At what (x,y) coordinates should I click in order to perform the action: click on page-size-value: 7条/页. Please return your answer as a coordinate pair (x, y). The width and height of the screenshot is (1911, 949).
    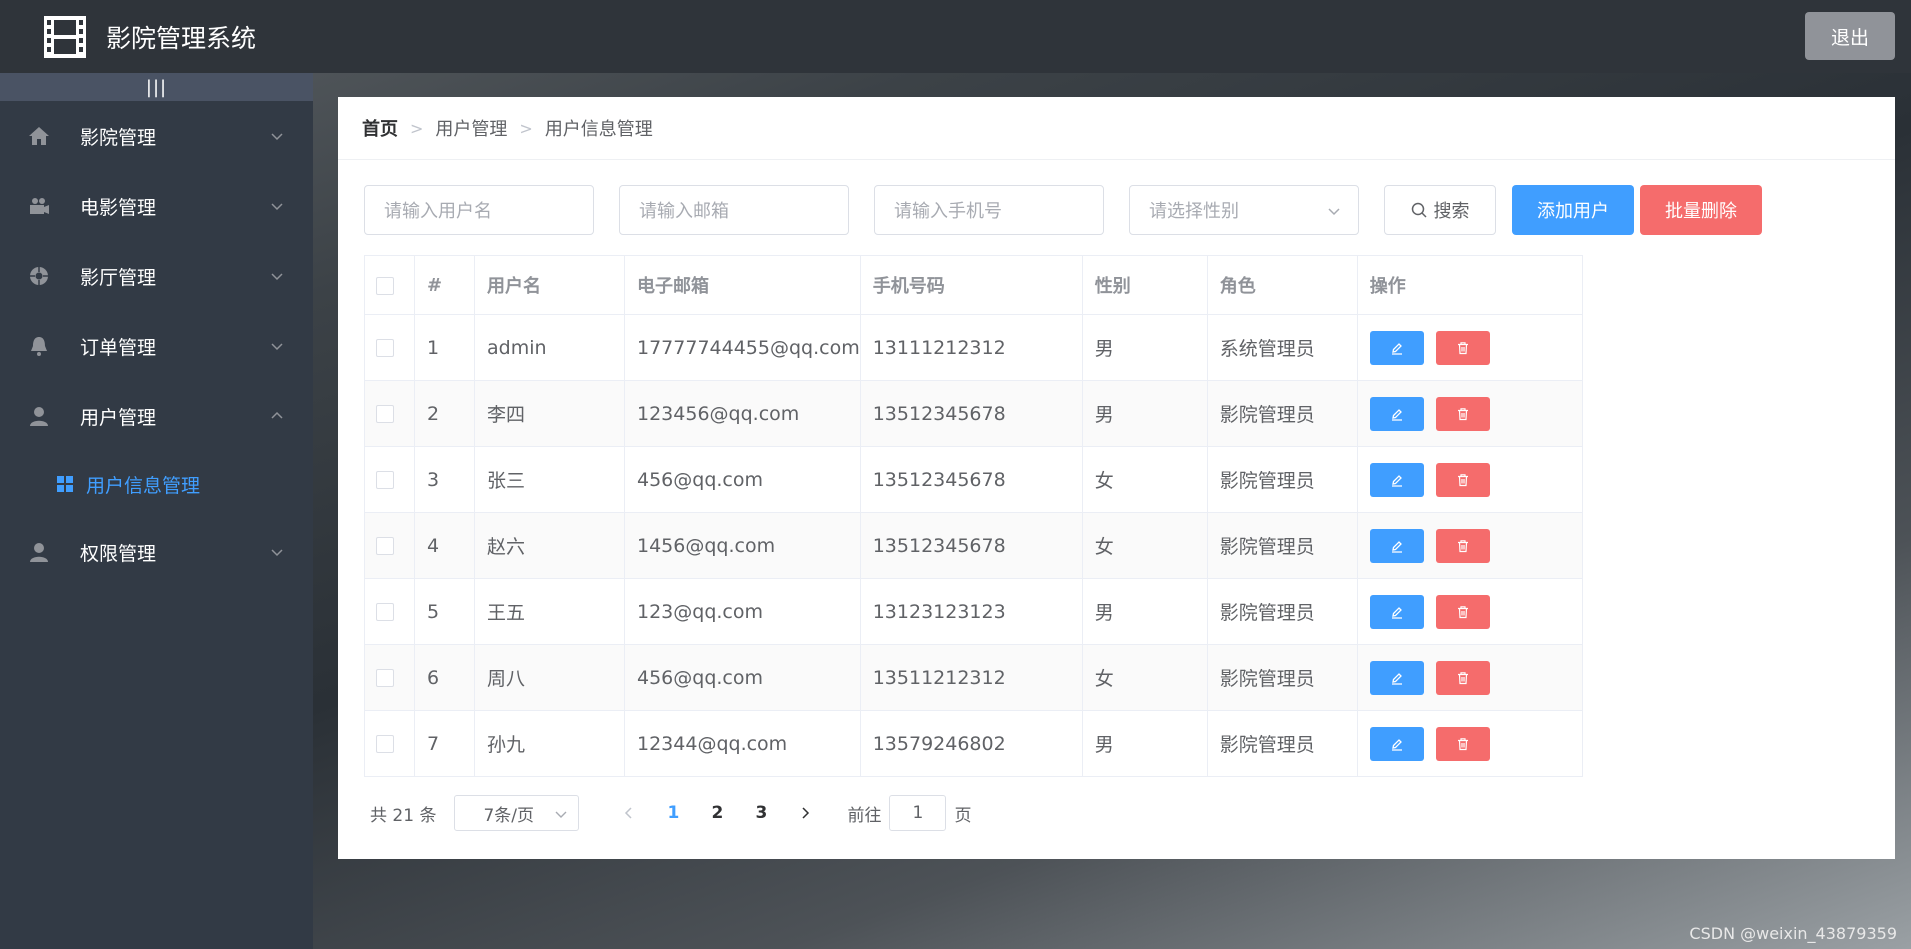
    Looking at the image, I should click on (508, 815).